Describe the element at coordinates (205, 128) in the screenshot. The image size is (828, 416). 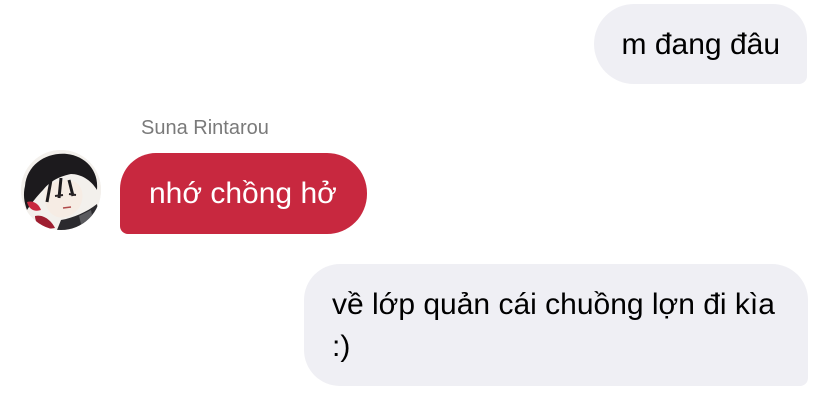
I see `sender-name: Suna Rintarou` at that location.